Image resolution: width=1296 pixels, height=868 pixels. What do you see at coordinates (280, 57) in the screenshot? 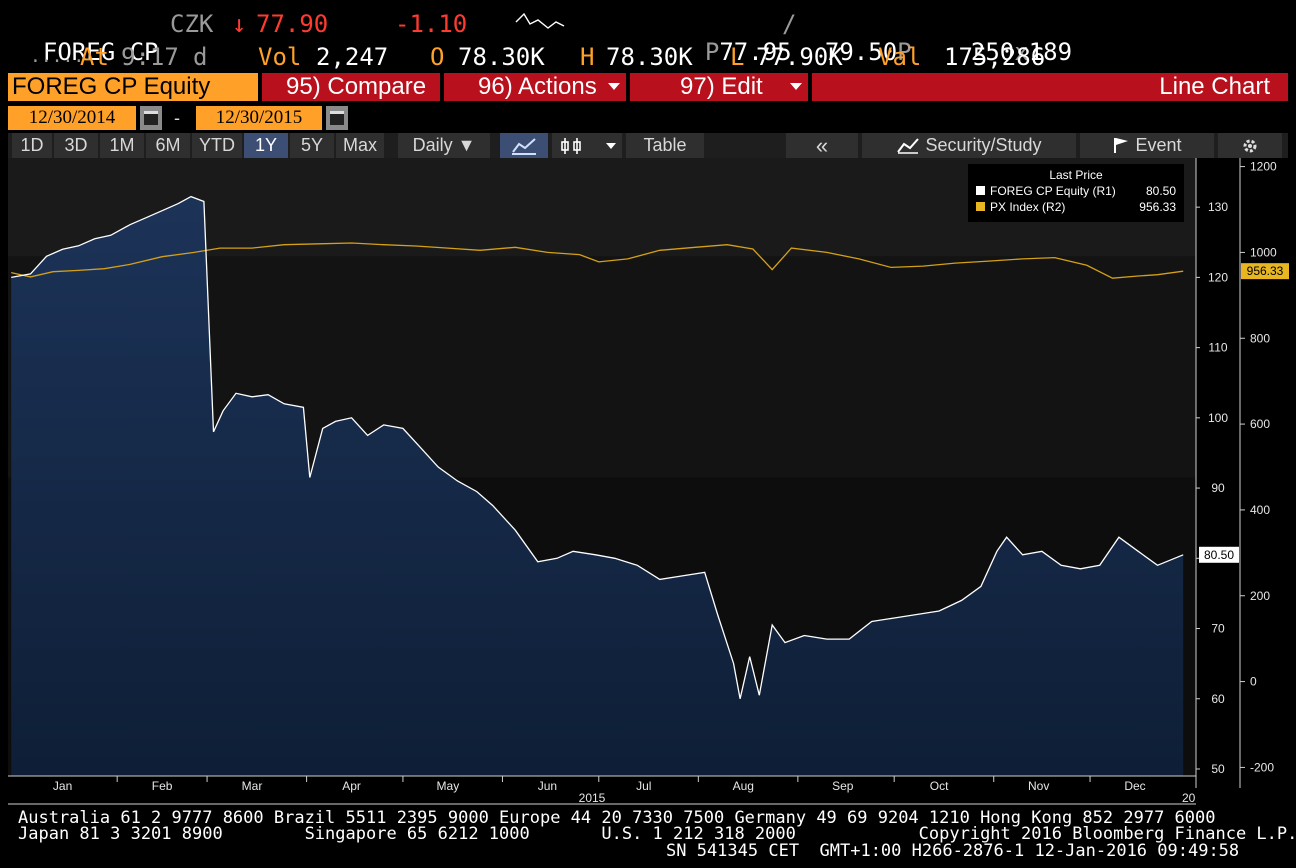
I see `vol-label: Vol` at bounding box center [280, 57].